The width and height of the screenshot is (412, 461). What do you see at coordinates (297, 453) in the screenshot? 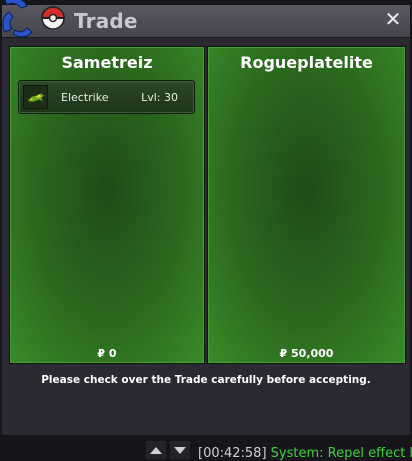
I see `chat-system-prefix: System:` at bounding box center [297, 453].